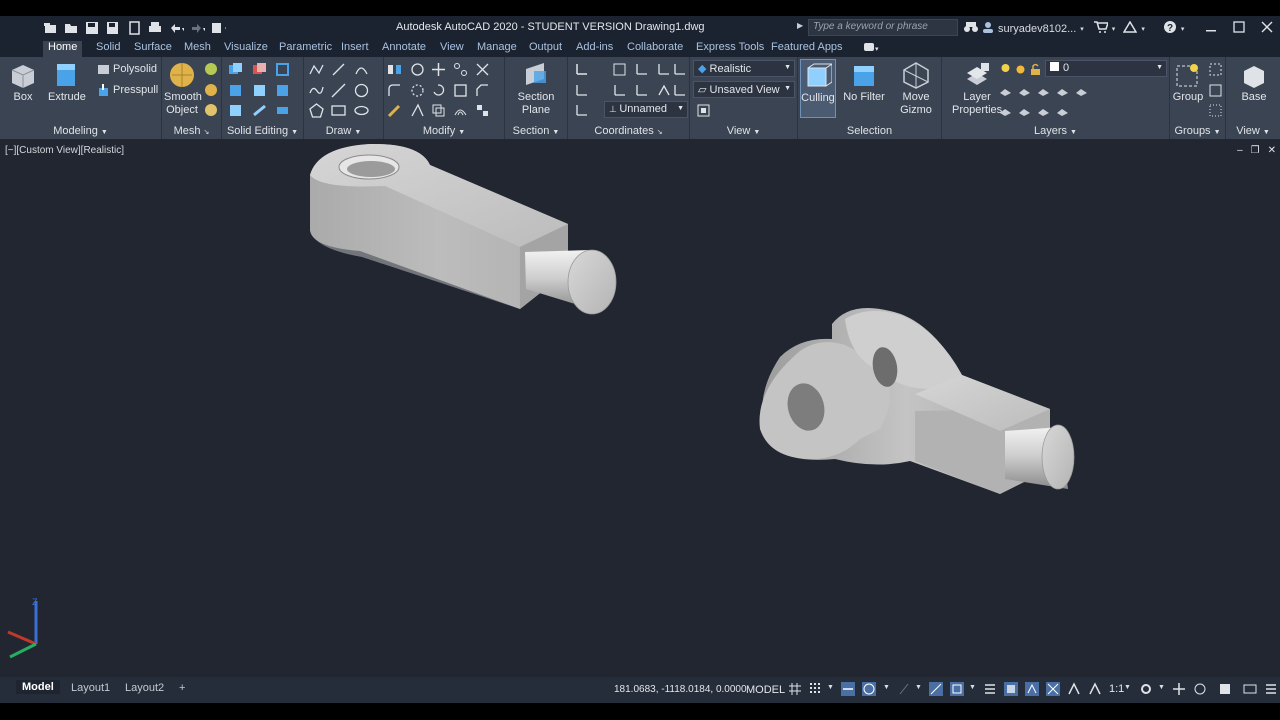 This screenshot has height=720, width=1280. I want to click on tab-insert: Insert, so click(355, 47).